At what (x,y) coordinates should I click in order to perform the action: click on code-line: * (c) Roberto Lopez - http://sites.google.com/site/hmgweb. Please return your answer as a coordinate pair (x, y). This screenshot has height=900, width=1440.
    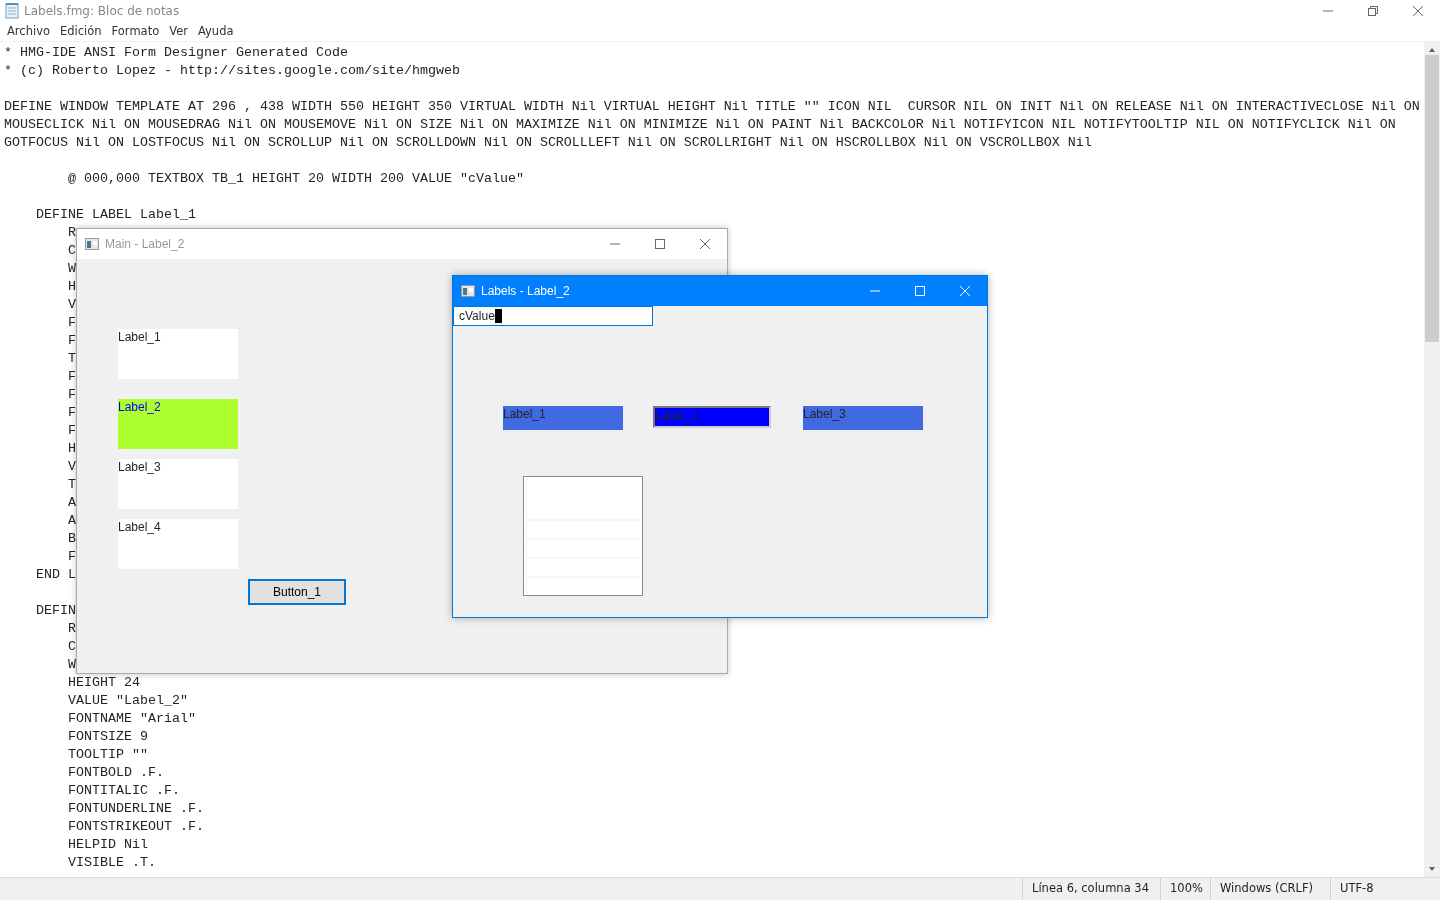
    Looking at the image, I should click on (232, 71).